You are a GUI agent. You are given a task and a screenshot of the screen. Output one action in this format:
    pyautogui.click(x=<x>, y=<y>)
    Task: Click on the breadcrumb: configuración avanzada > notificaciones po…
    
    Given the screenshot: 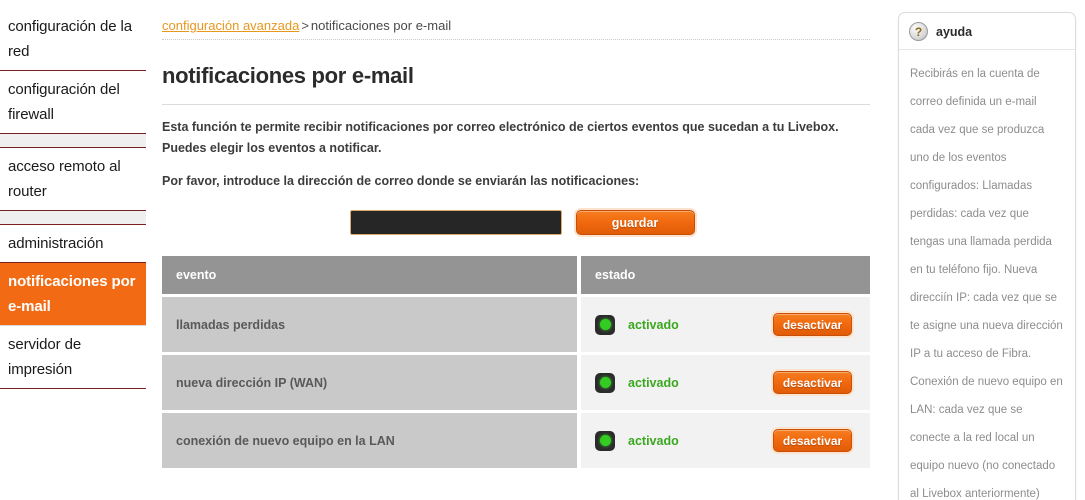 What is the action you would take?
    pyautogui.click(x=516, y=16)
    